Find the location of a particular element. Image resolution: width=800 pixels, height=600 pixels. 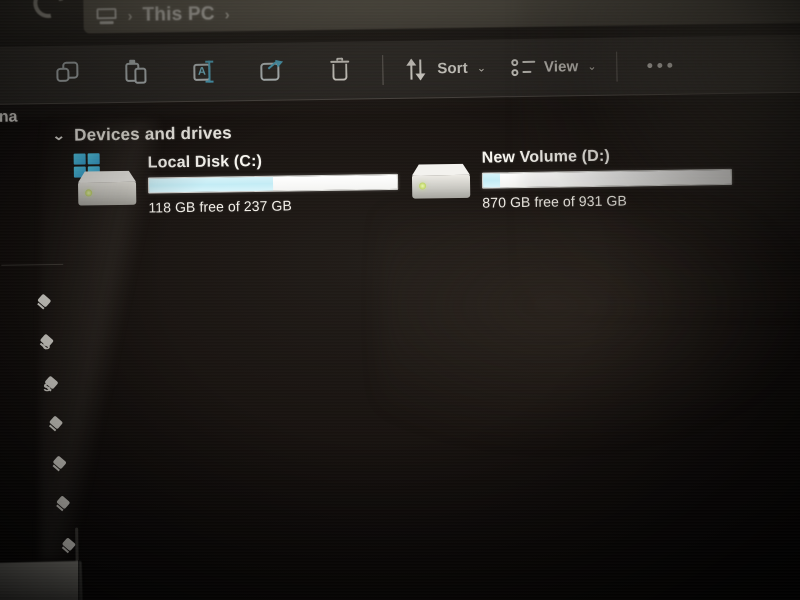

paste-icon is located at coordinates (136, 72).